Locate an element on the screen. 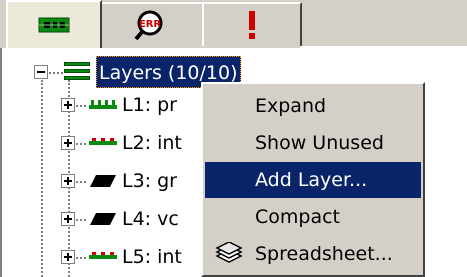 This screenshot has width=467, height=277. tab-layers is located at coordinates (54, 24).